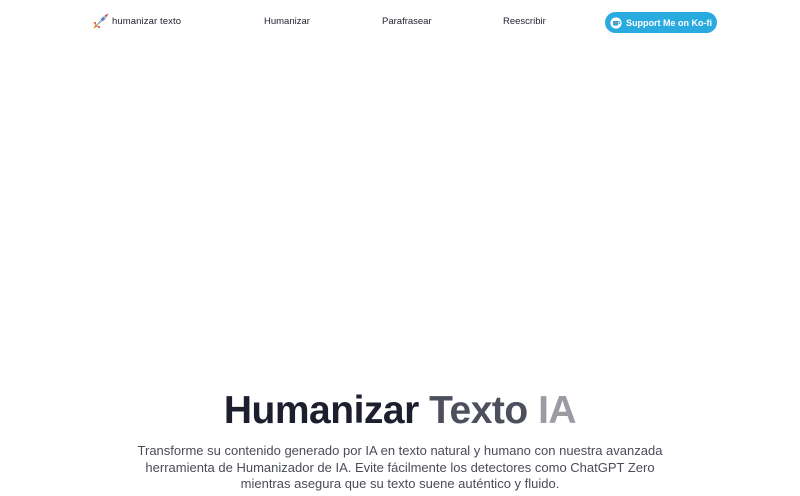 The image size is (800, 496). I want to click on support-kofi-button: Support Me on Ko-fi, so click(661, 22).